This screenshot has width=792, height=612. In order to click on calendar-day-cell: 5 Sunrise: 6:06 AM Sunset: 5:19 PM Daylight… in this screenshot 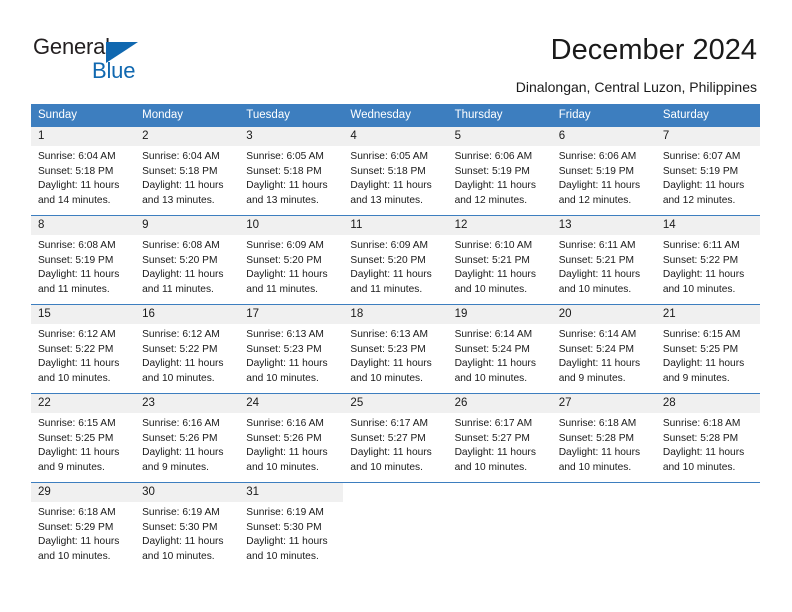, I will do `click(499, 171)`.